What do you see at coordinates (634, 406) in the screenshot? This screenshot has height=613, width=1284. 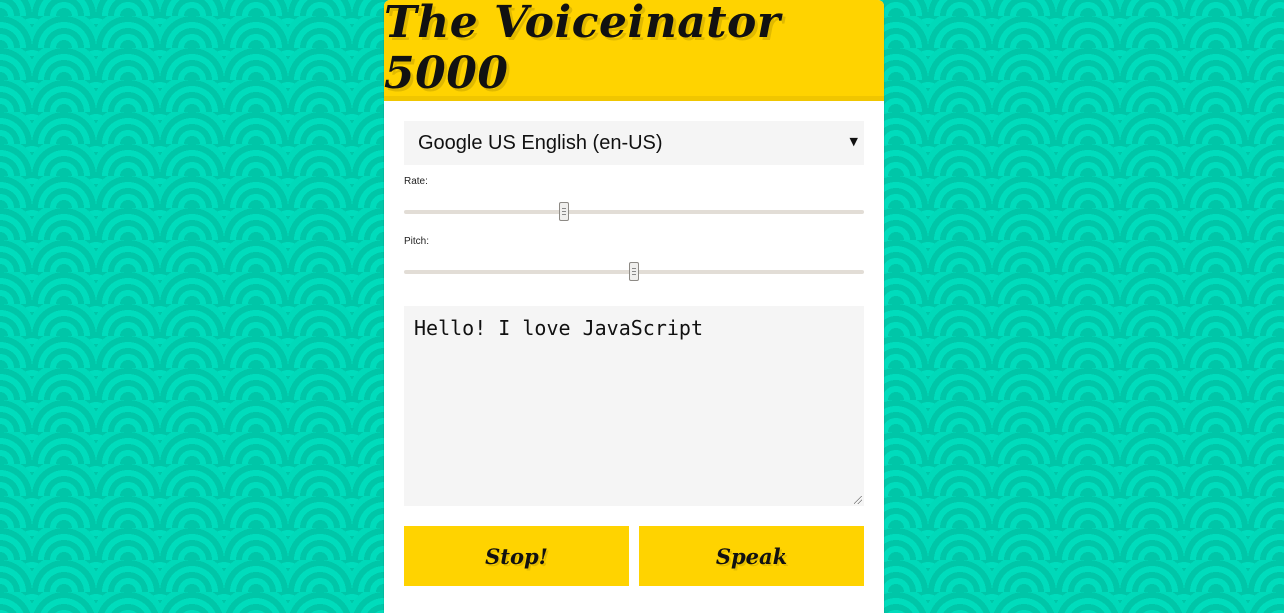 I see `message-textarea: Hello! I love JavaScript` at bounding box center [634, 406].